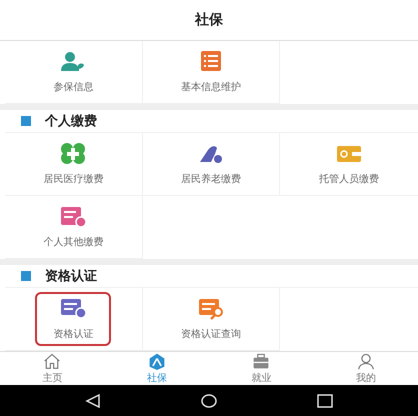 The width and height of the screenshot is (418, 416). Describe the element at coordinates (71, 121) in the screenshot. I see `section-heading: 个人缴费` at that location.